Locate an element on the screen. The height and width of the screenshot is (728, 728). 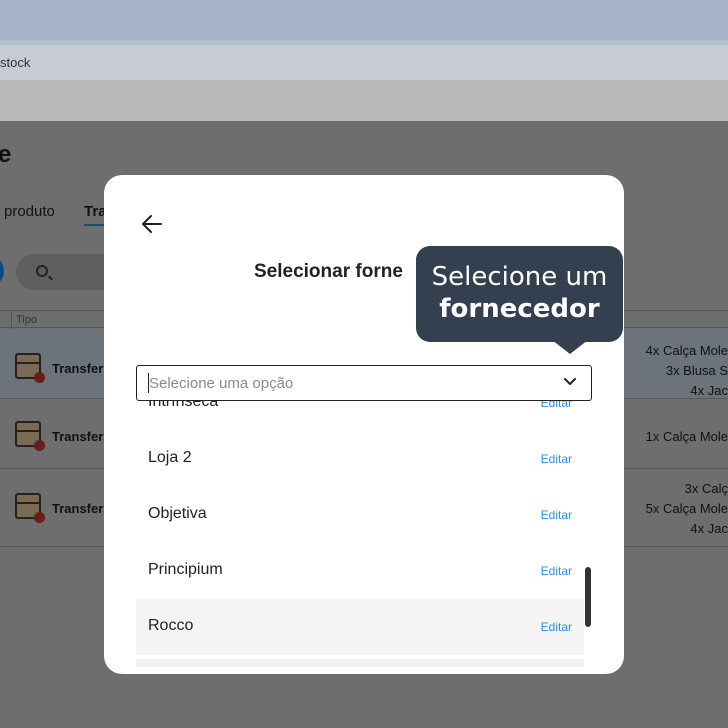
row-item: 5x Calça Mole is located at coordinates (686, 508).